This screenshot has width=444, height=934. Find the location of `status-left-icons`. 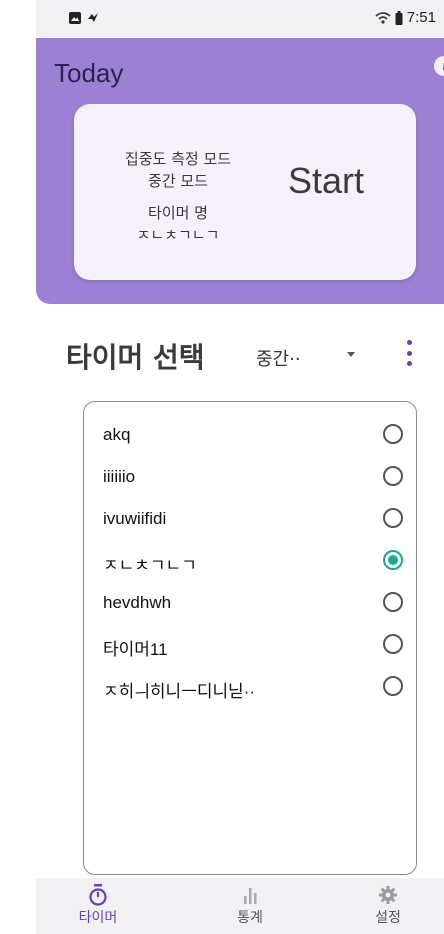

status-left-icons is located at coordinates (84, 18).